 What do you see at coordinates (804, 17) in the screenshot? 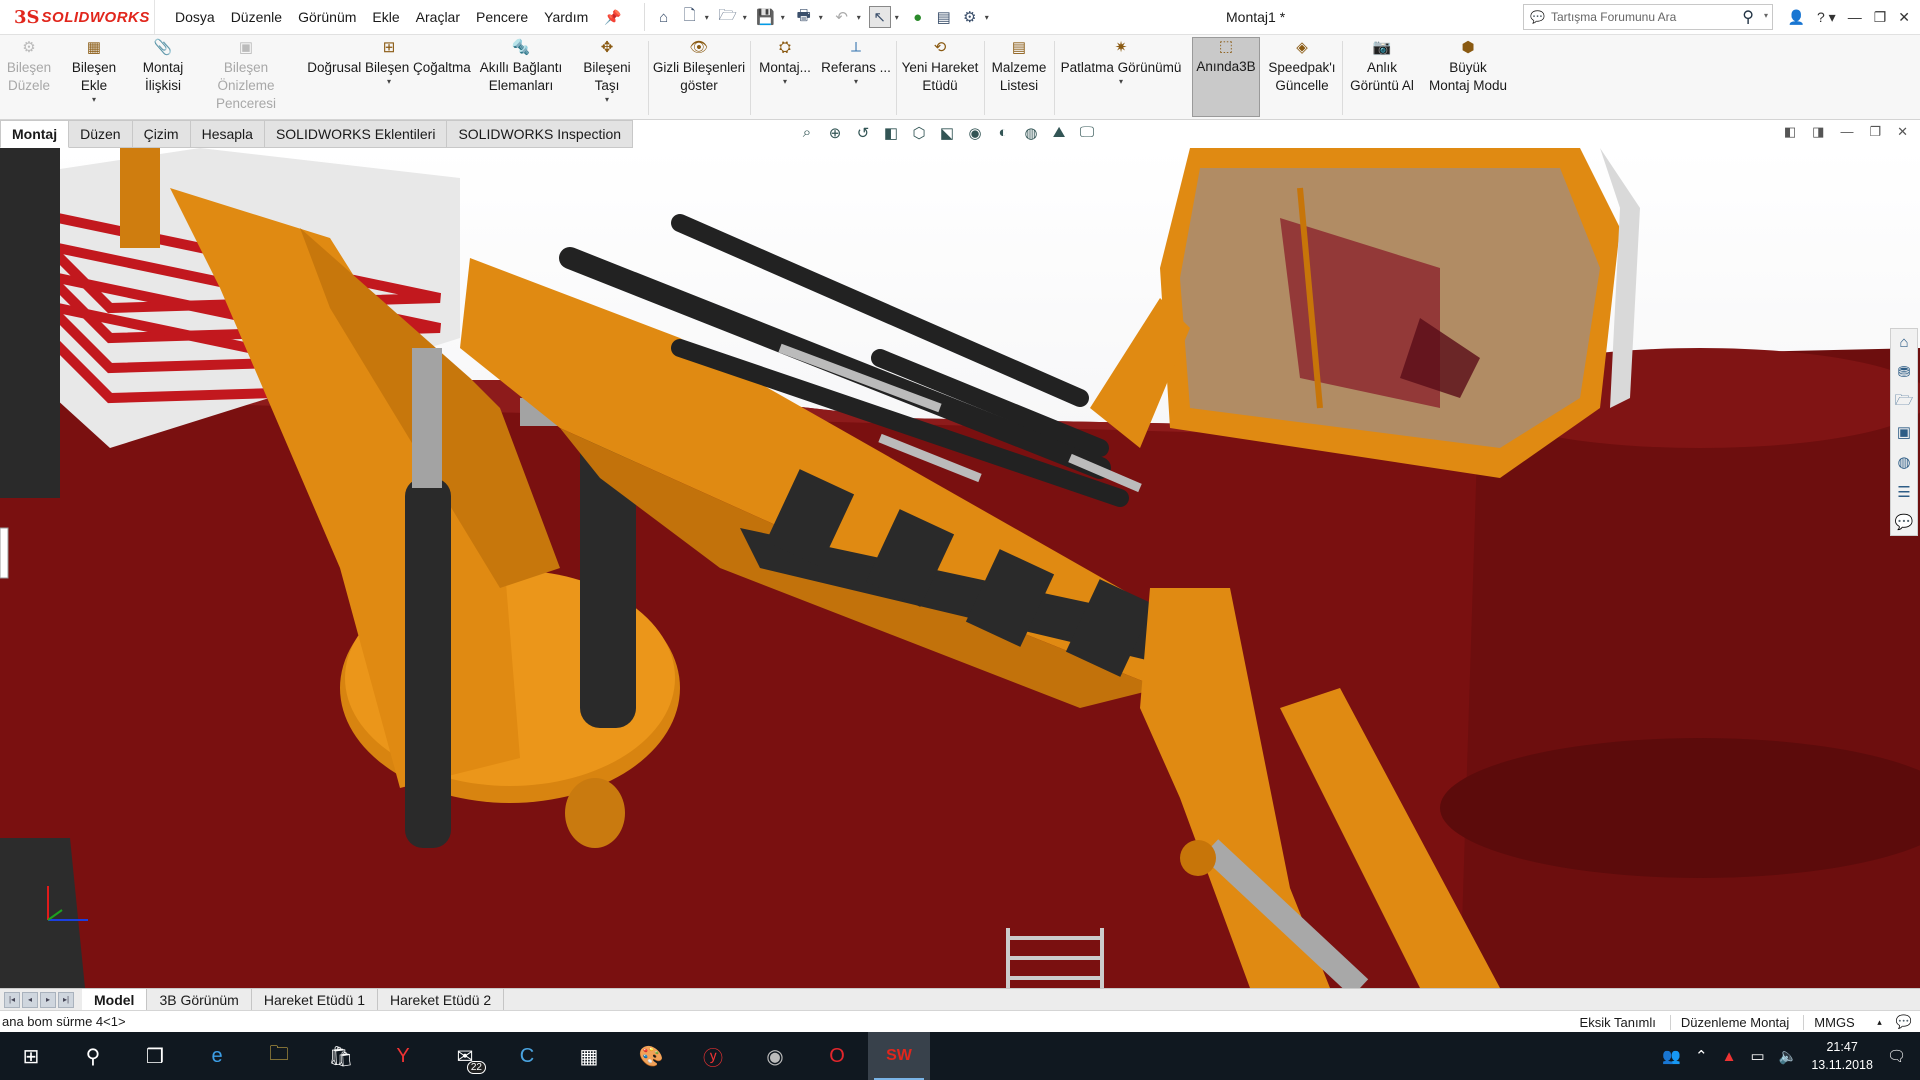
I see `print-icon: 🖶` at bounding box center [804, 17].